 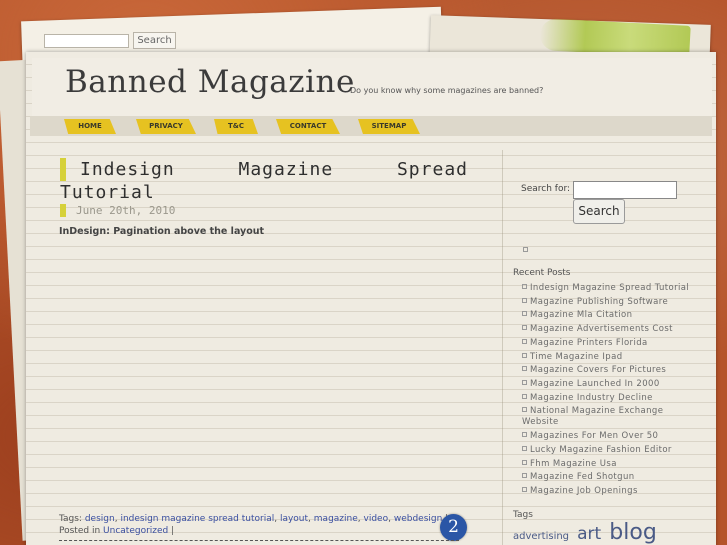 What do you see at coordinates (376, 519) in the screenshot?
I see `tag-link: video` at bounding box center [376, 519].